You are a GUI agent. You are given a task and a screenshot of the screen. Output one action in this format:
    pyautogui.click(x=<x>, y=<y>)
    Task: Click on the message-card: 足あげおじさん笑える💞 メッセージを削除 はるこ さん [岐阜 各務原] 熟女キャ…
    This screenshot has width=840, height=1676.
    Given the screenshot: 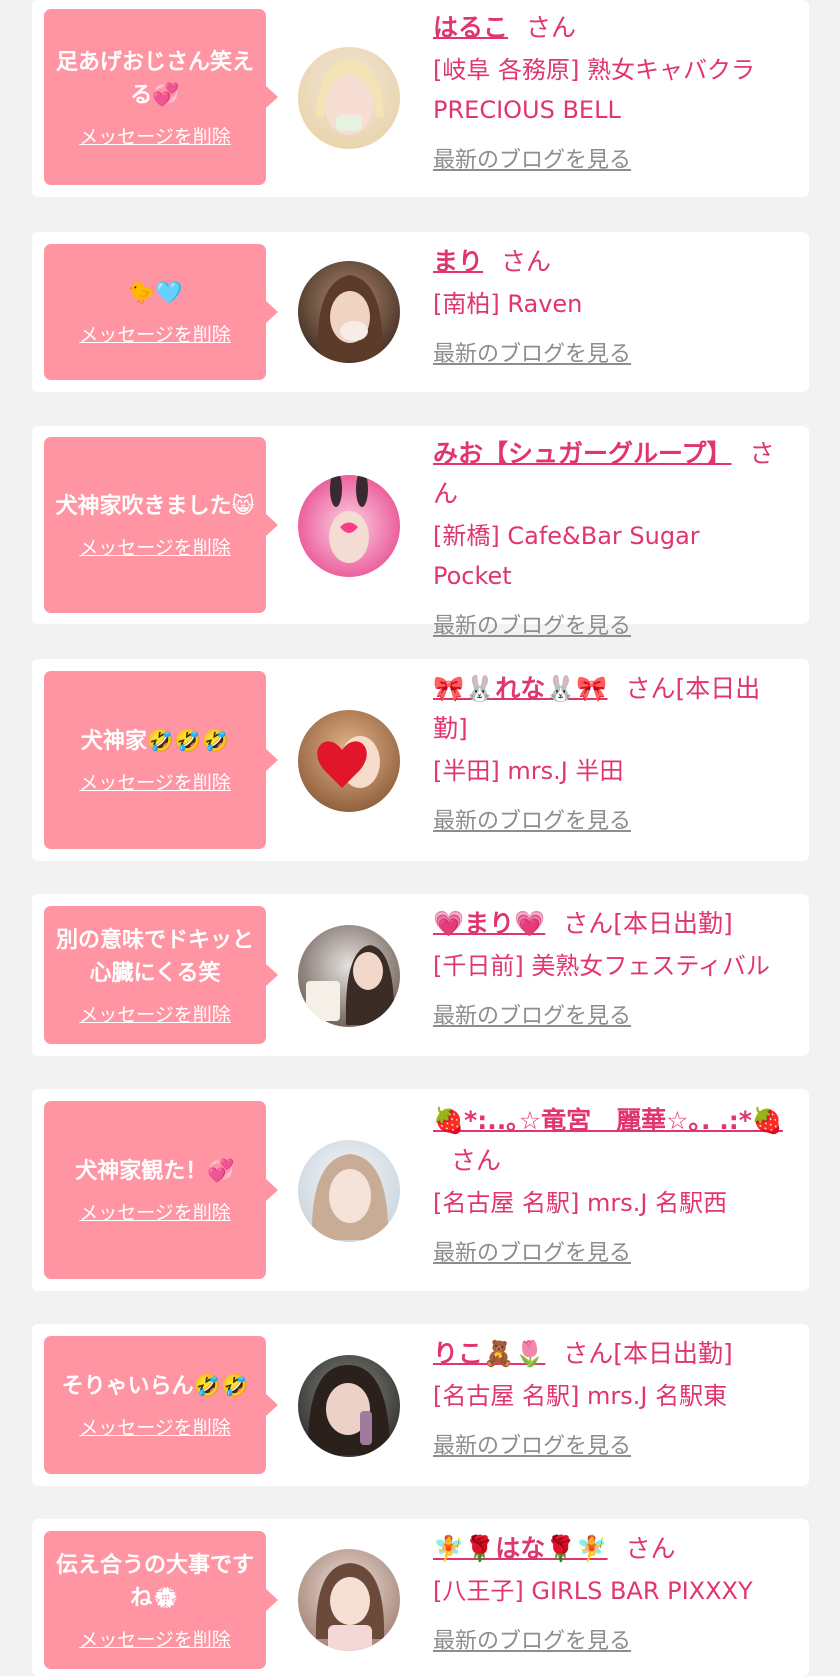 What is the action you would take?
    pyautogui.click(x=420, y=98)
    